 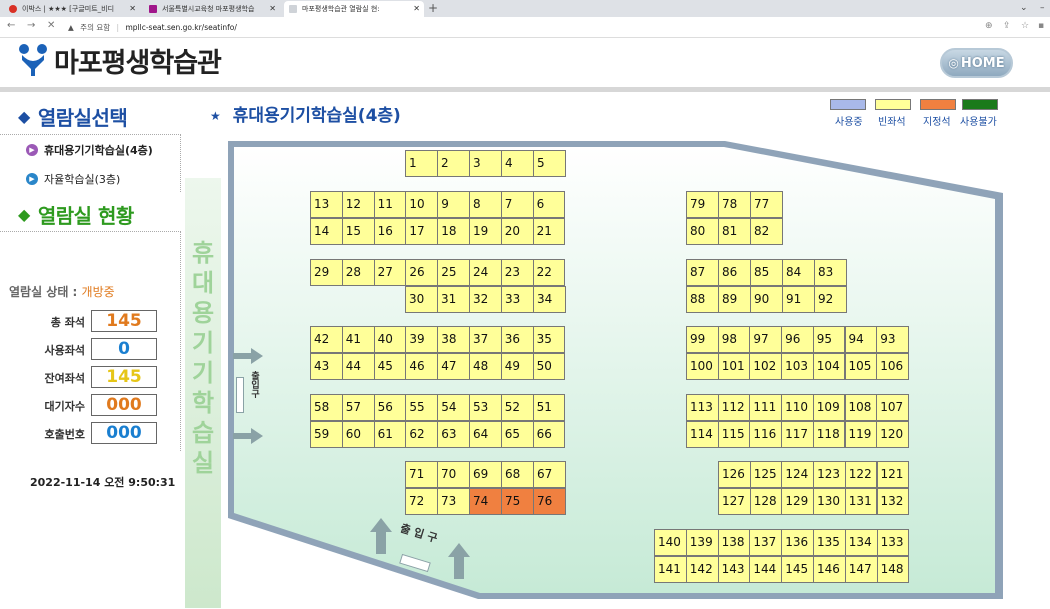 I want to click on seat-46: 46, so click(x=422, y=366).